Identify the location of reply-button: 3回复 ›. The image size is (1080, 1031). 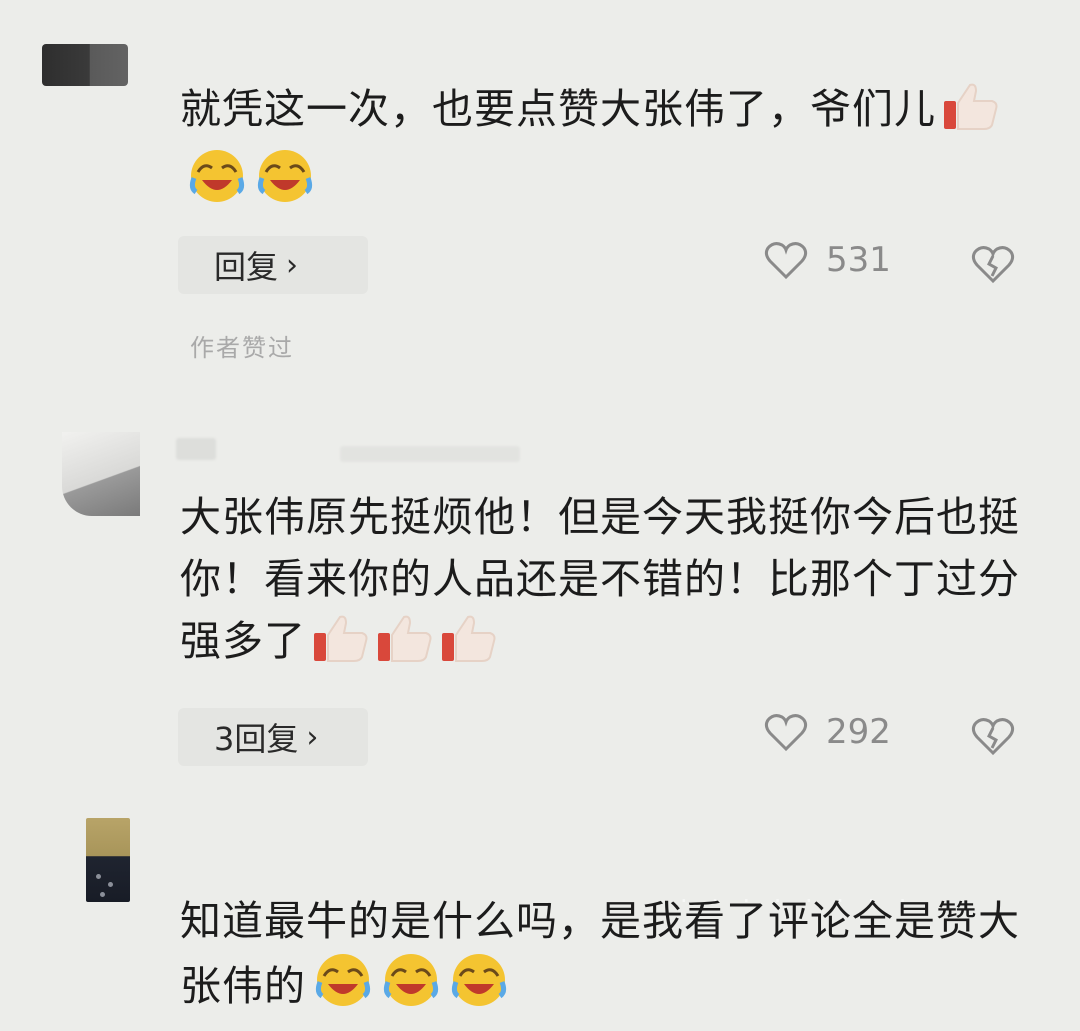
(273, 737).